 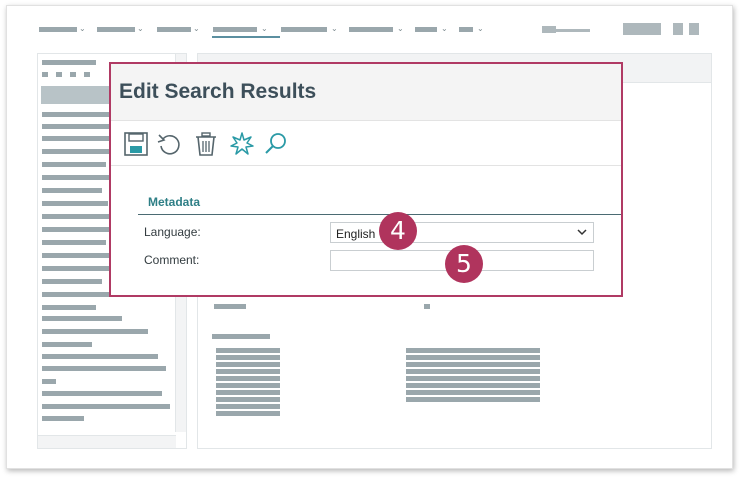 What do you see at coordinates (356, 234) in the screenshot?
I see `language-value: English` at bounding box center [356, 234].